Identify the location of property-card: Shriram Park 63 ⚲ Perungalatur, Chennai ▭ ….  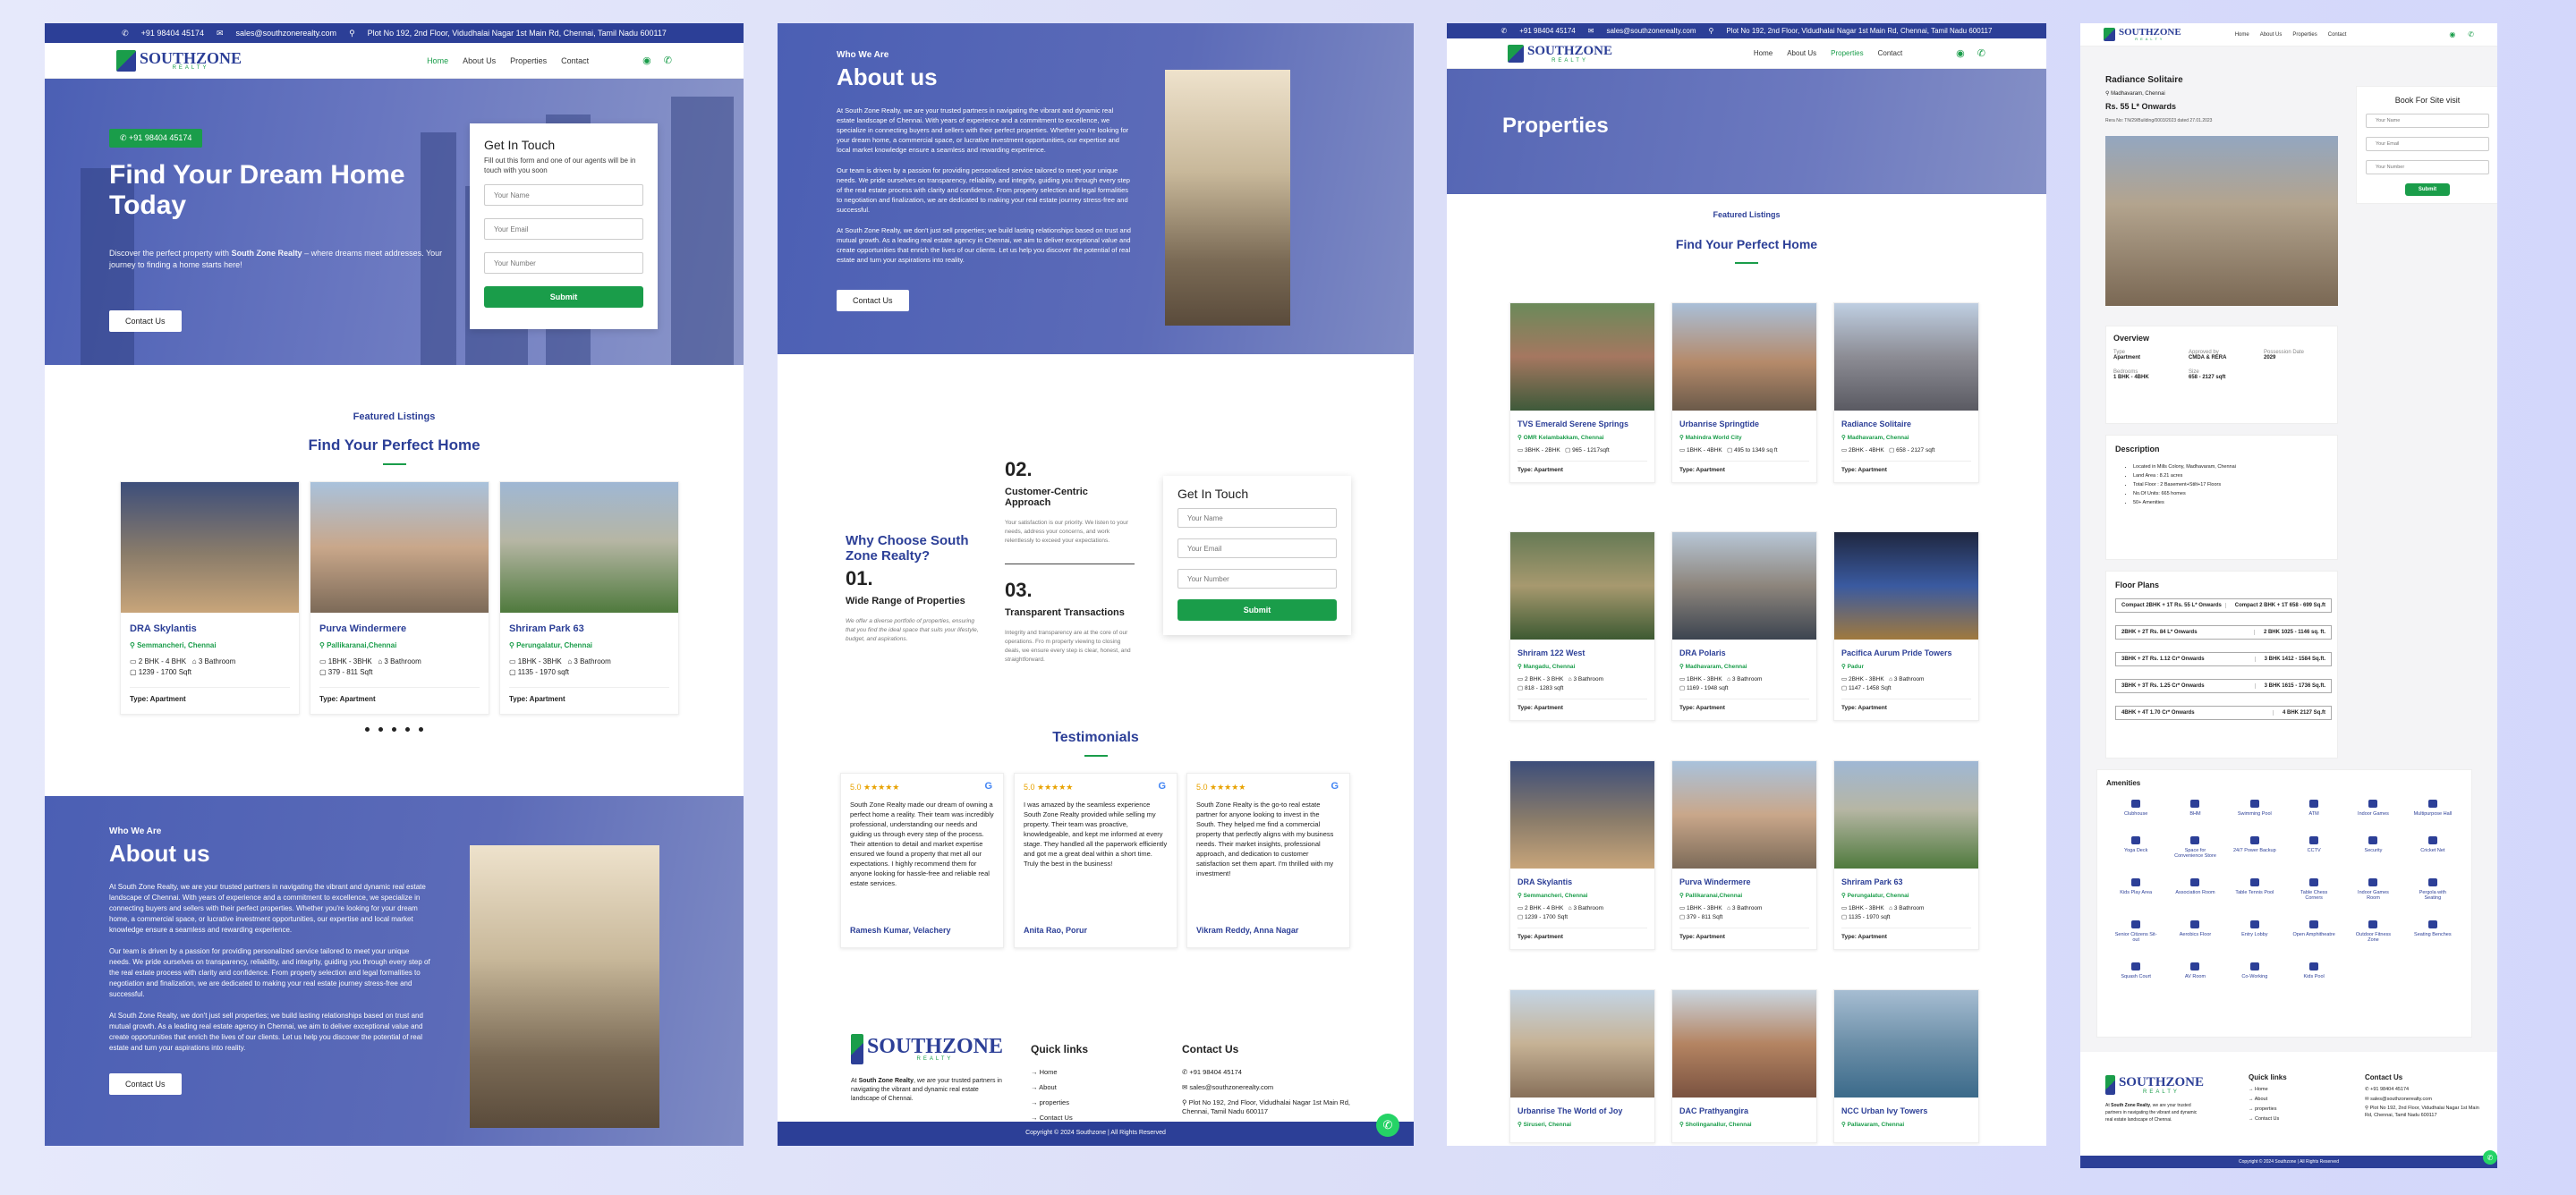
(1906, 855).